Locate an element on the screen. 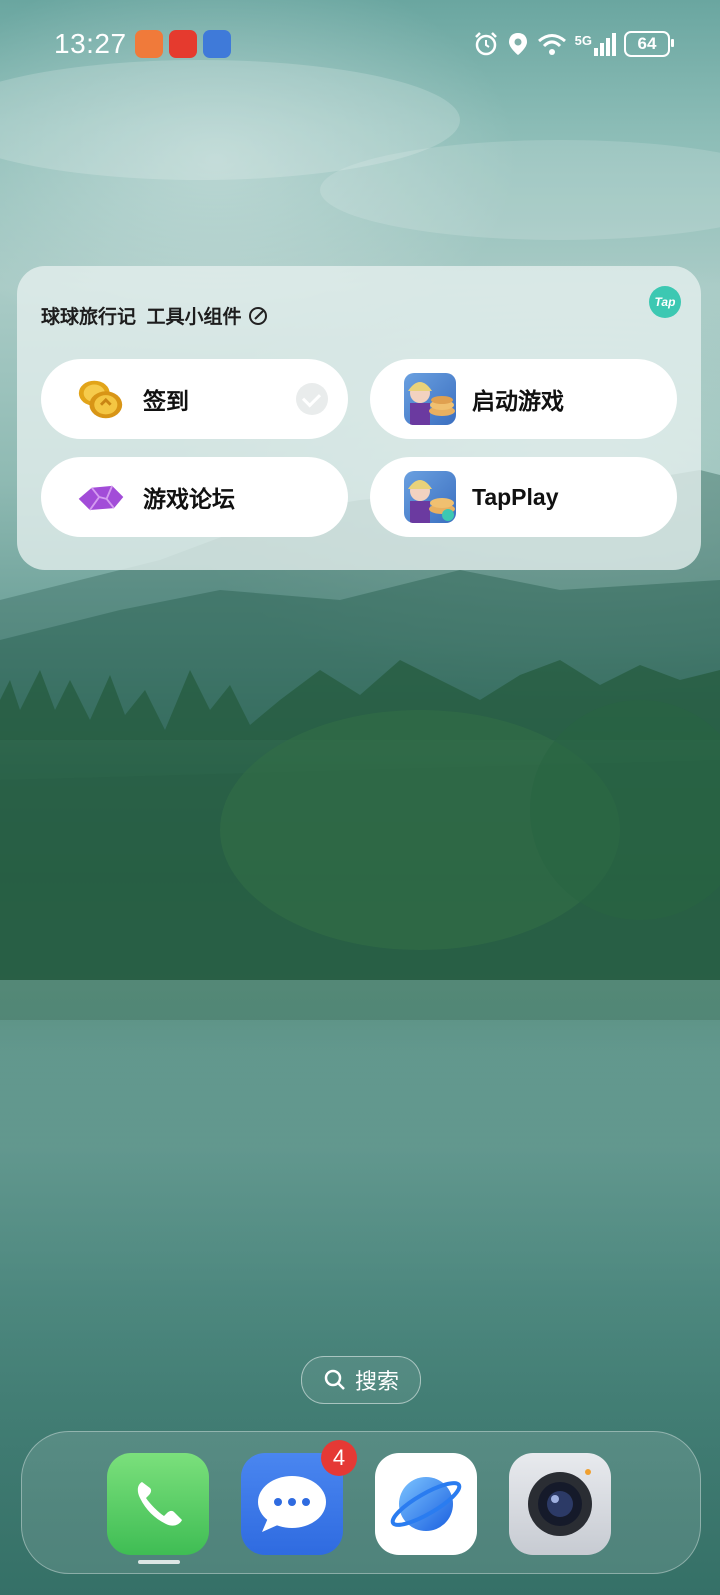 The height and width of the screenshot is (1595, 720). launch-game-button: 启动游戏 is located at coordinates (523, 399).